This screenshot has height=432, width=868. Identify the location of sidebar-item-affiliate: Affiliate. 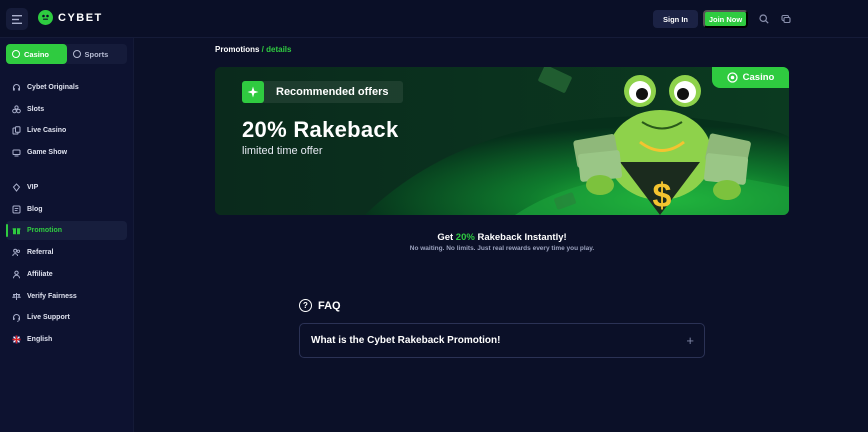
(66, 274).